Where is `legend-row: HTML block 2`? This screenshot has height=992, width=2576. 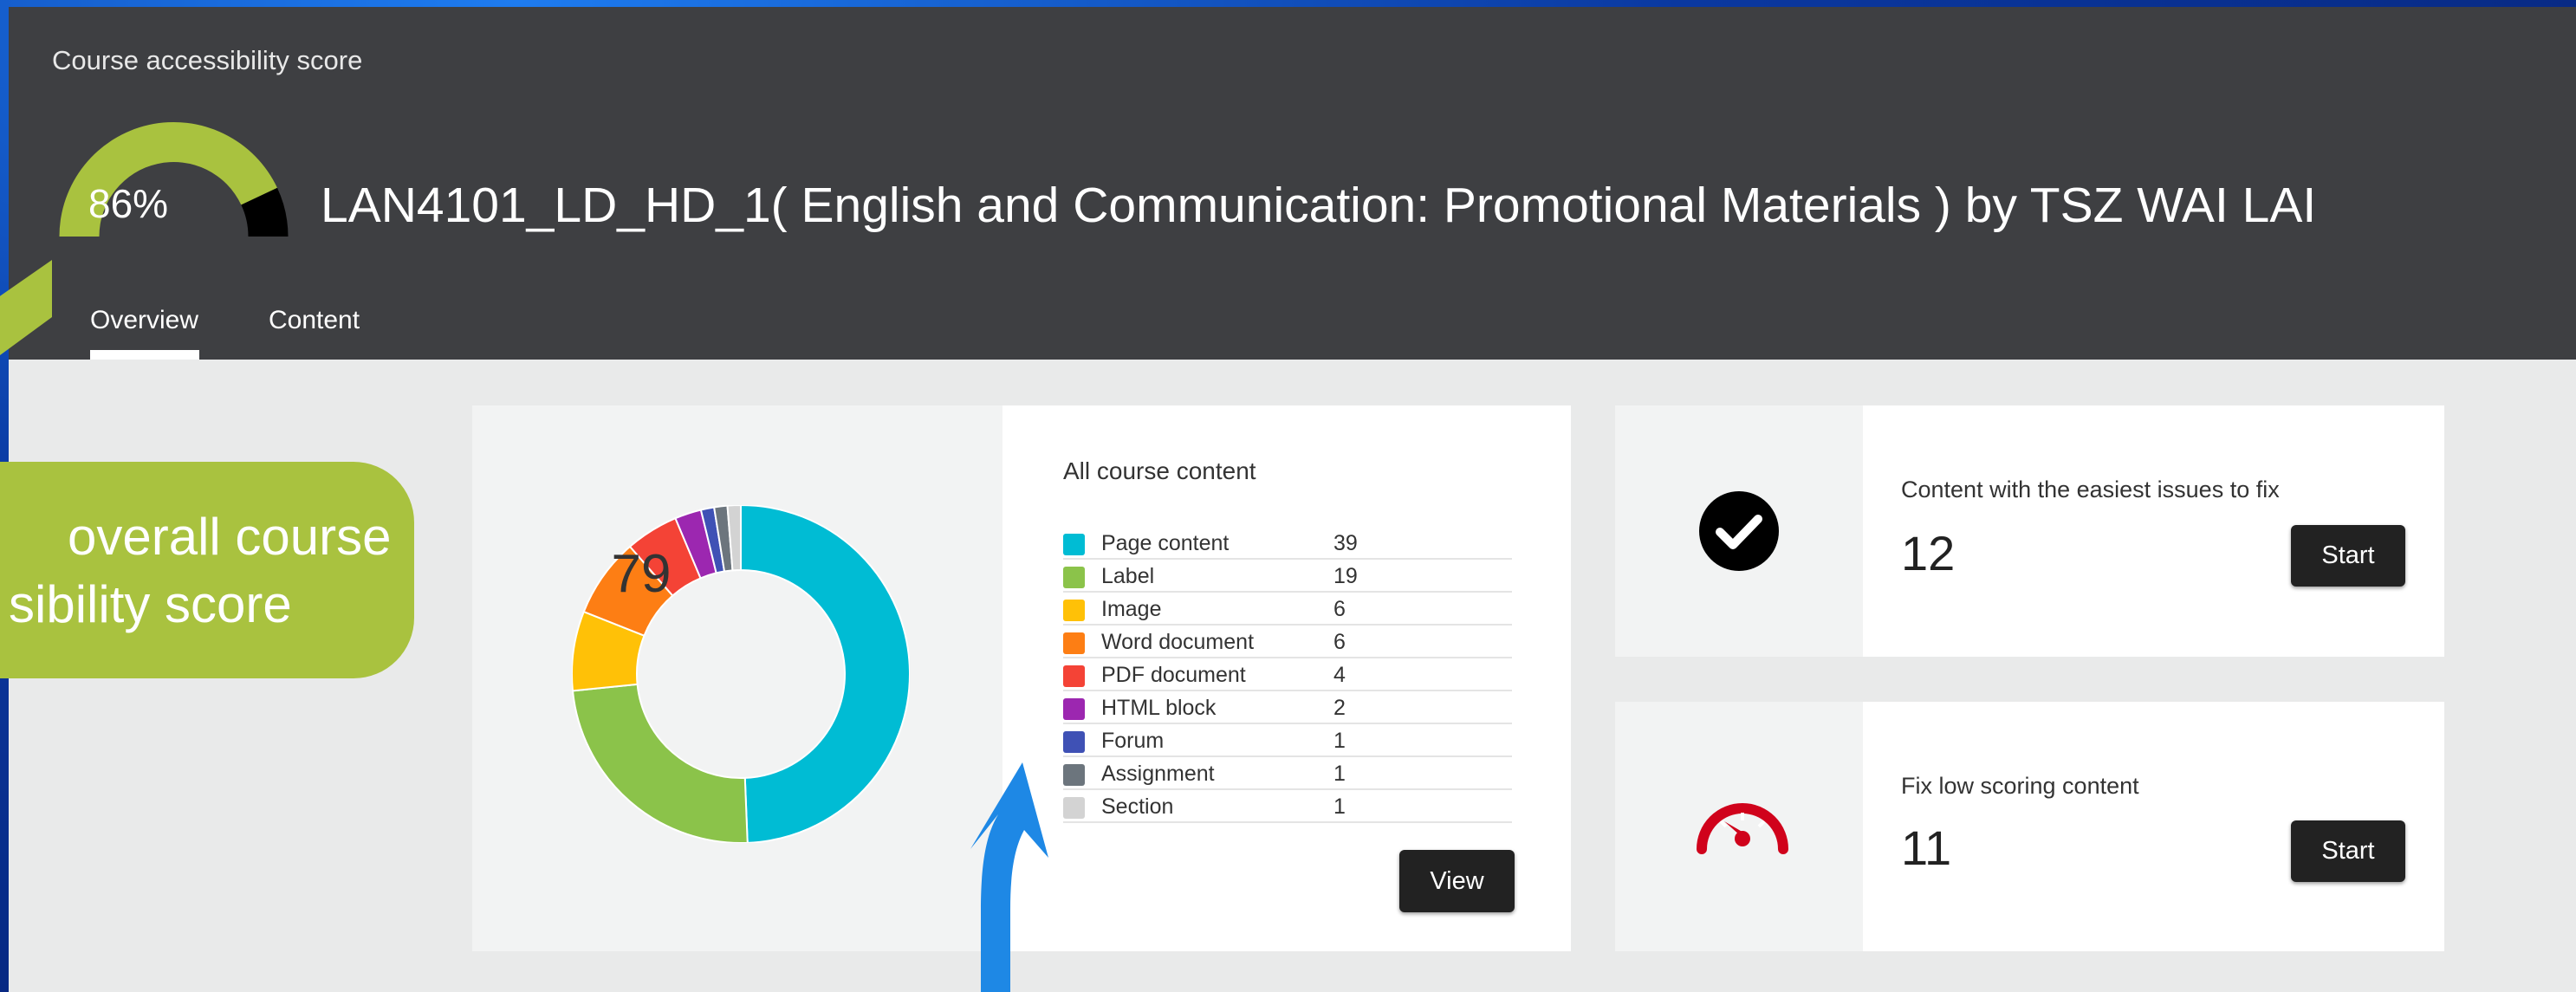 legend-row: HTML block 2 is located at coordinates (1288, 707).